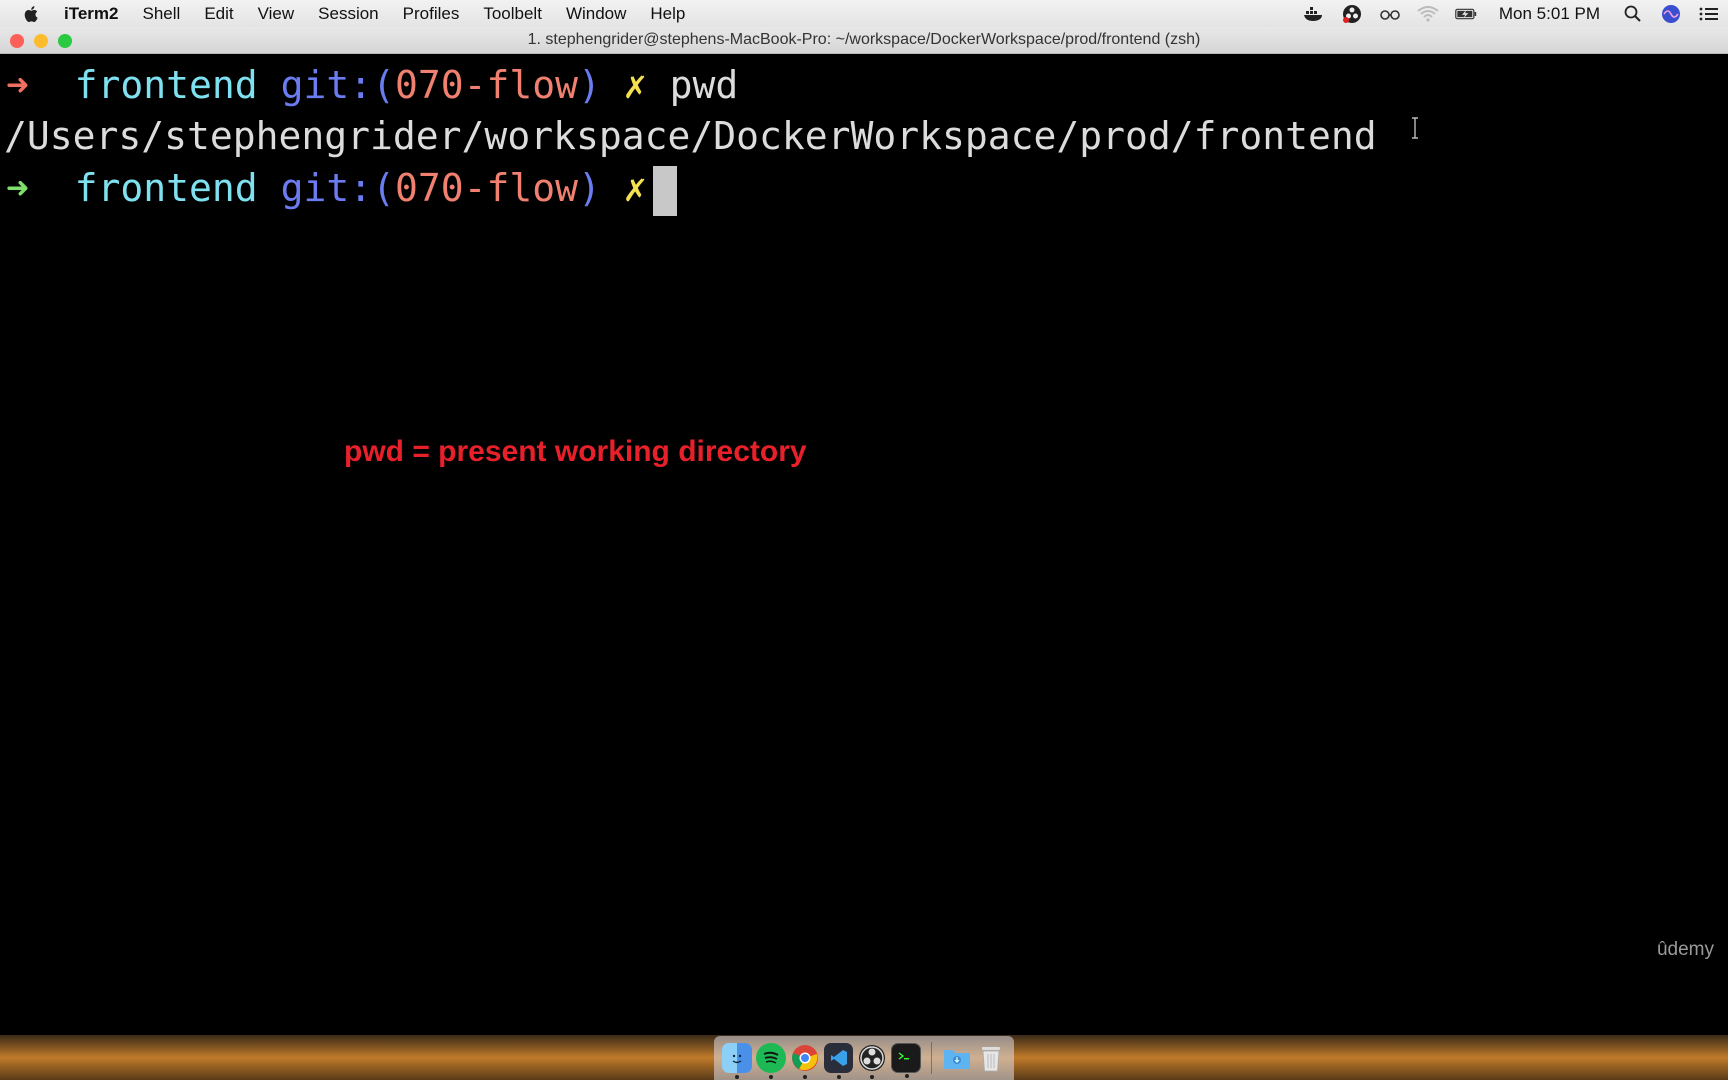 This screenshot has width=1728, height=1080. Describe the element at coordinates (1633, 14) in the screenshot. I see `search-icon` at that location.